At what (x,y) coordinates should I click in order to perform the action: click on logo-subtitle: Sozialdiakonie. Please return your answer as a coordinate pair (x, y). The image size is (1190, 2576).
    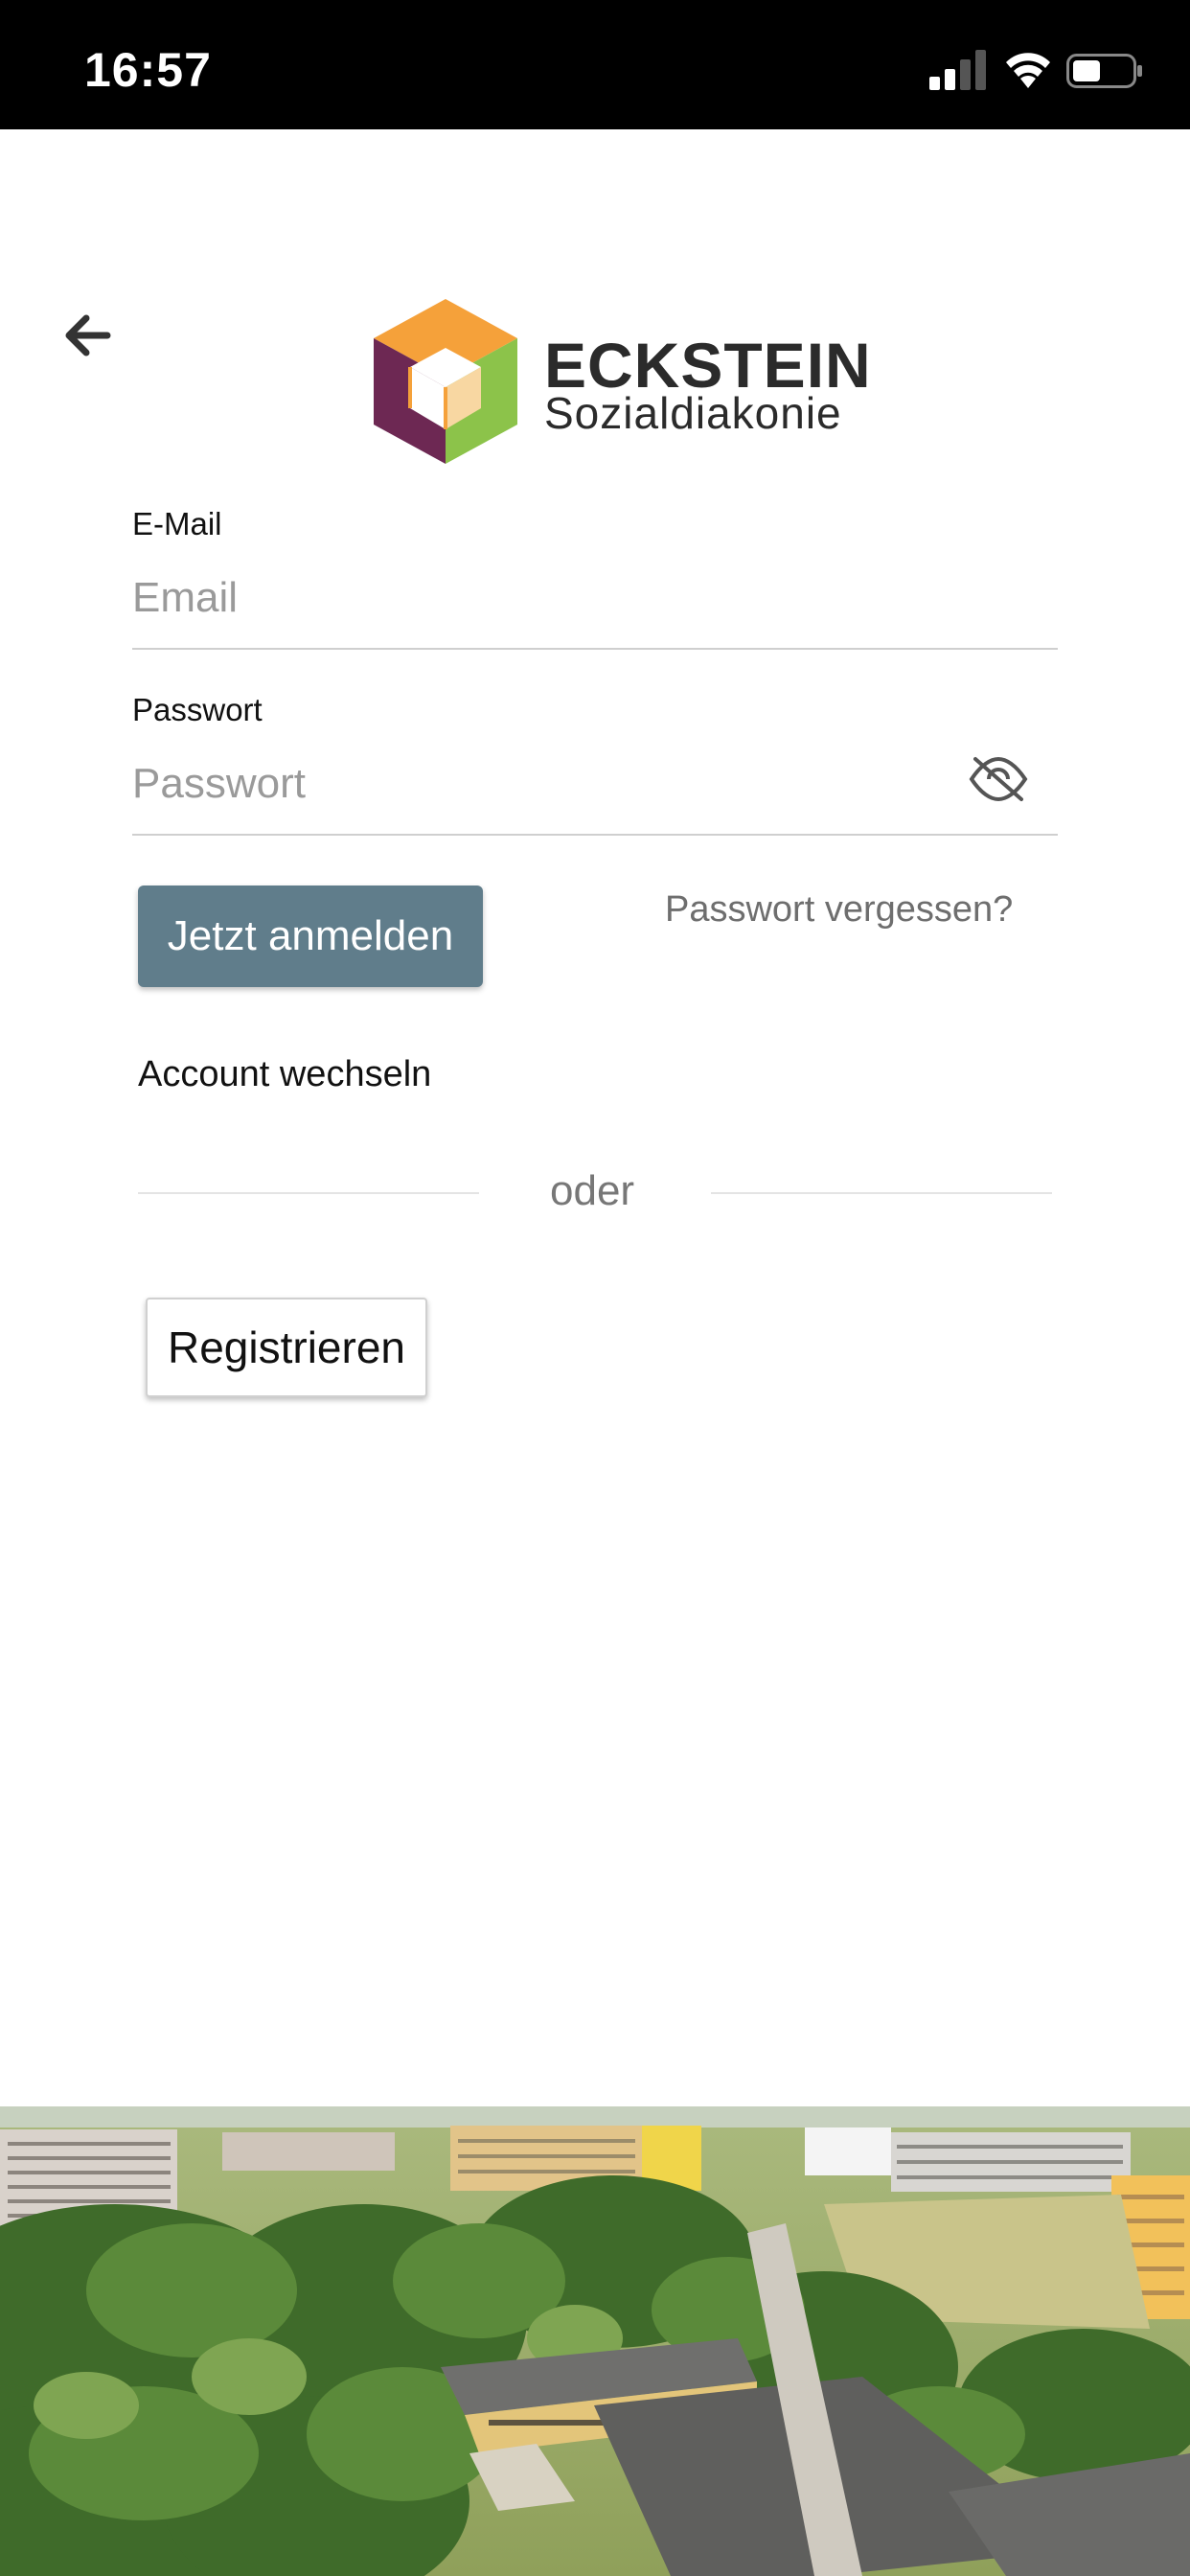
    Looking at the image, I should click on (693, 413).